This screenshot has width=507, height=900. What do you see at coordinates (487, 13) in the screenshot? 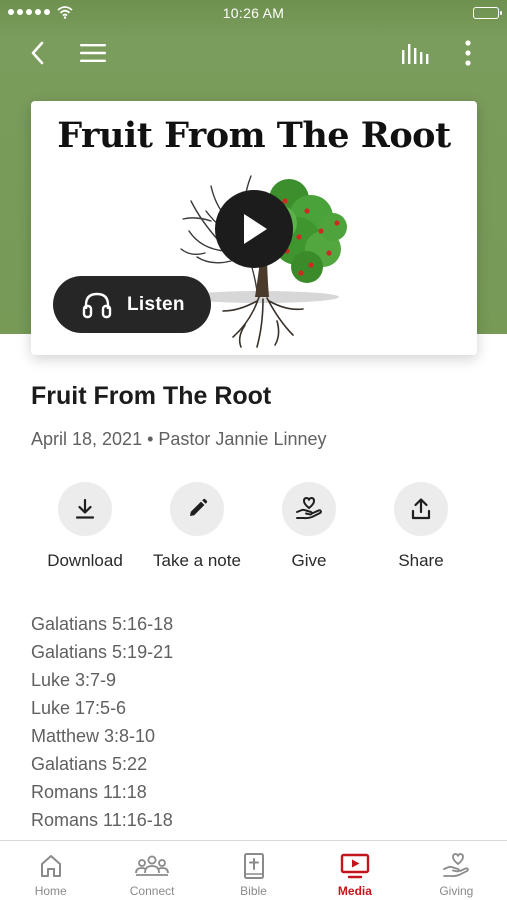
I see `battery-icon` at bounding box center [487, 13].